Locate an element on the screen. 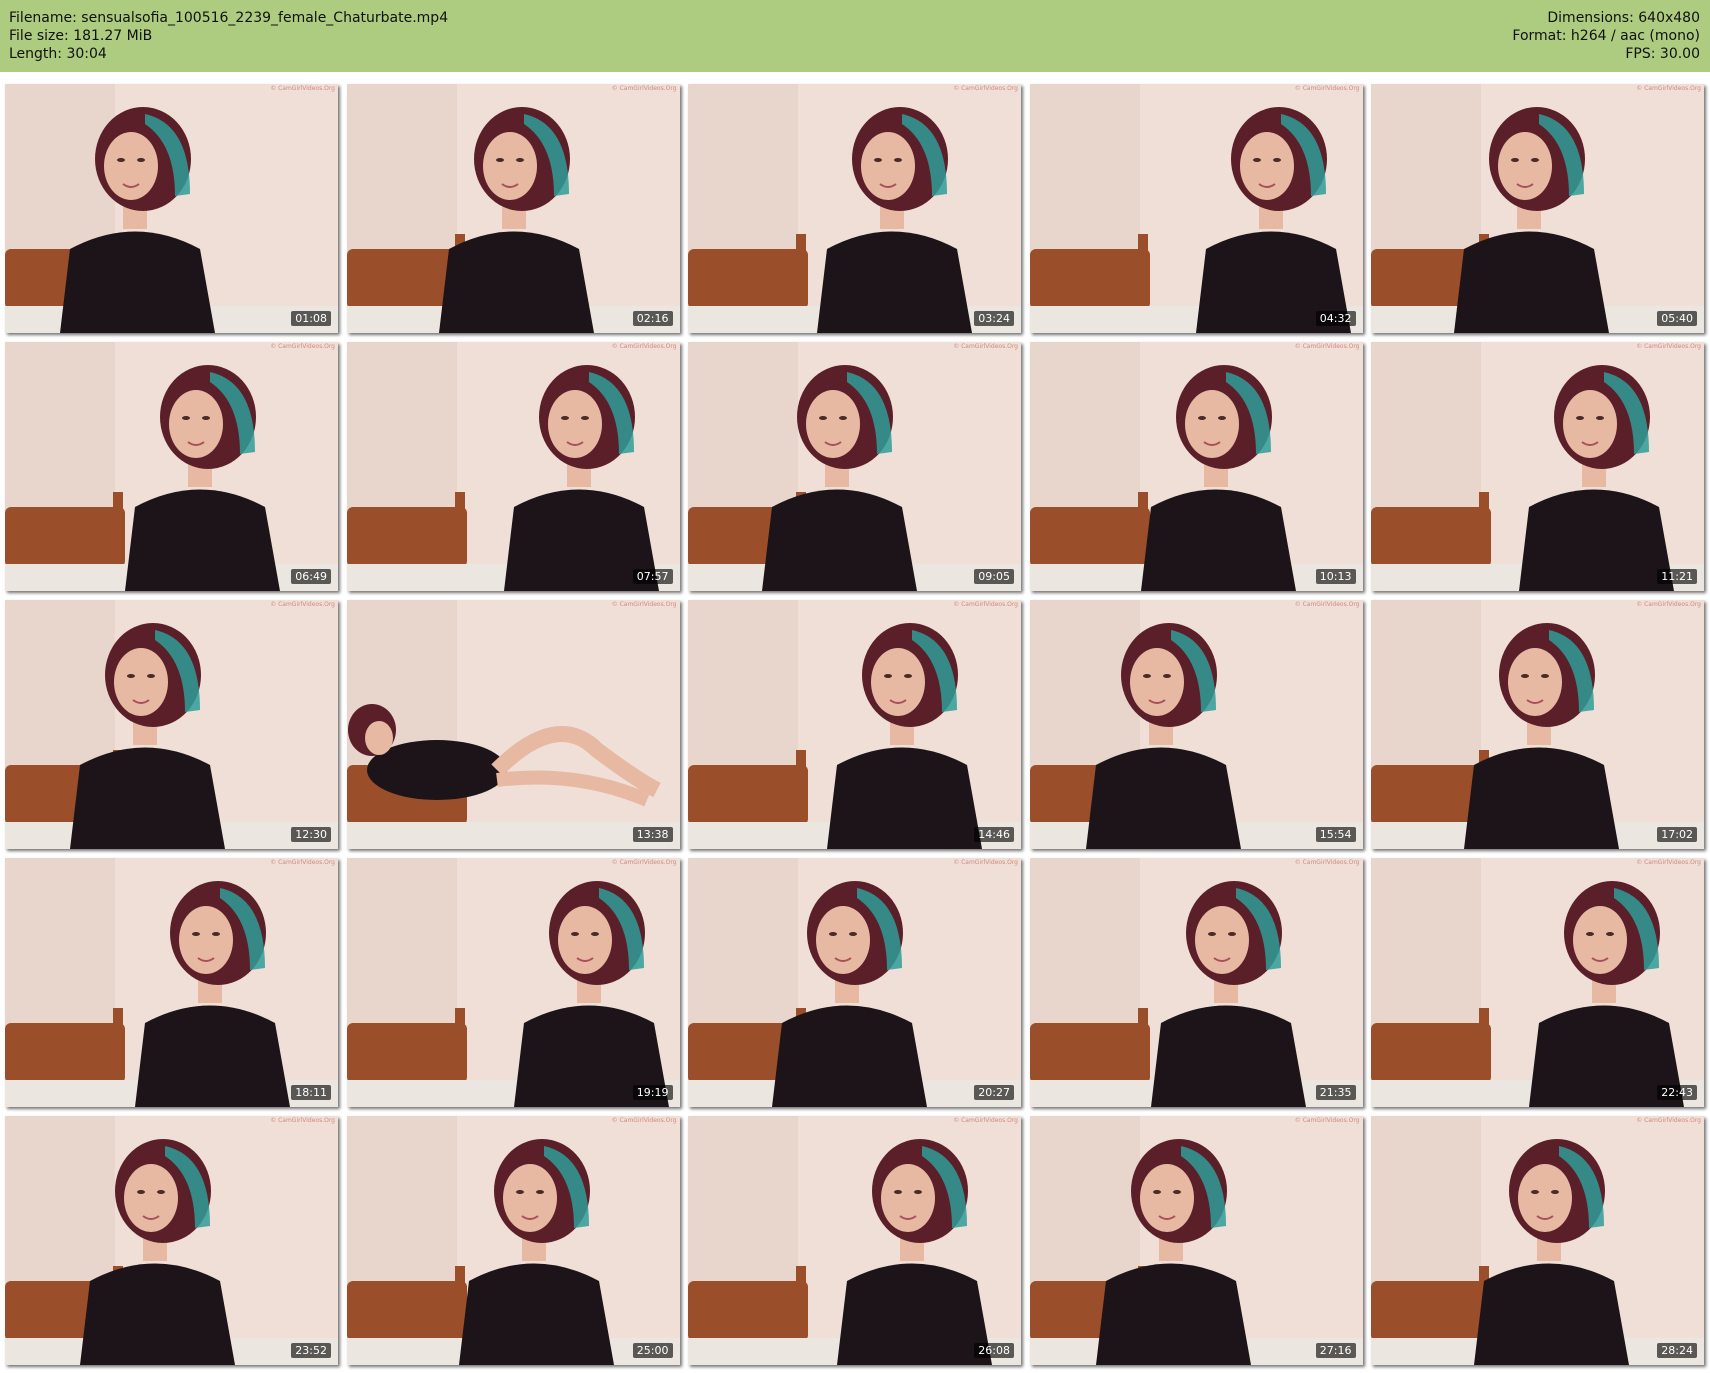  video-frame-thumbnail: © CamGirlVideos.Org 14:46 is located at coordinates (854, 724).